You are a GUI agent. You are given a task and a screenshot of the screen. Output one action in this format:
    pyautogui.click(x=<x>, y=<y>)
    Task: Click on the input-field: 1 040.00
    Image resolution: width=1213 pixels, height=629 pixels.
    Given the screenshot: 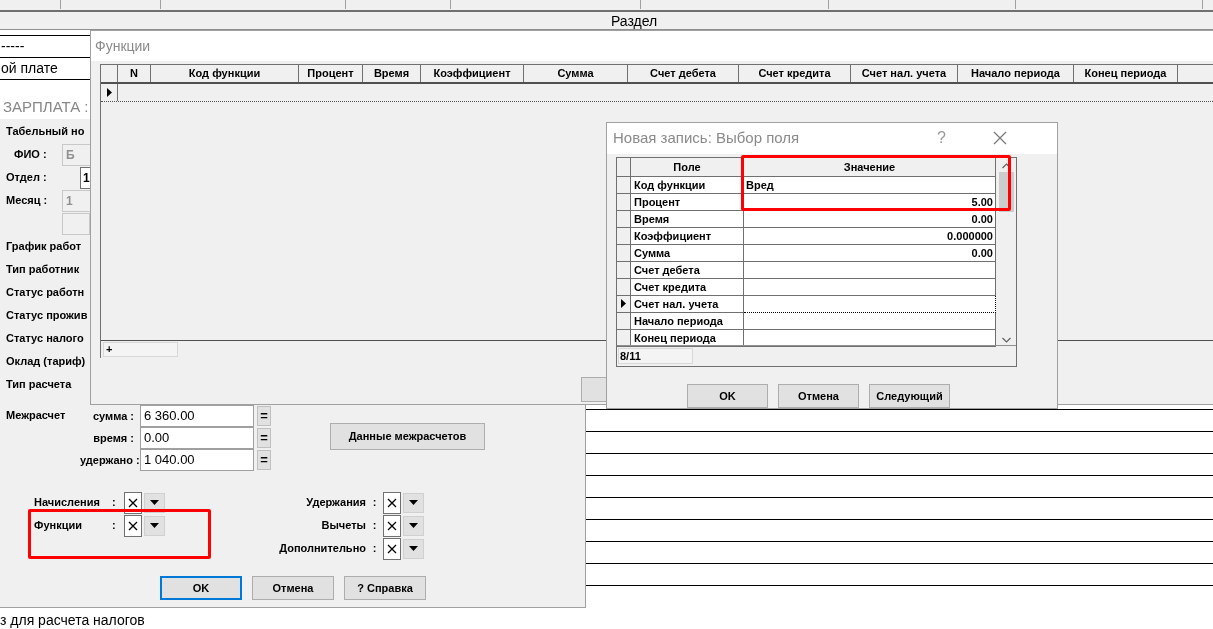 What is the action you would take?
    pyautogui.click(x=197, y=460)
    